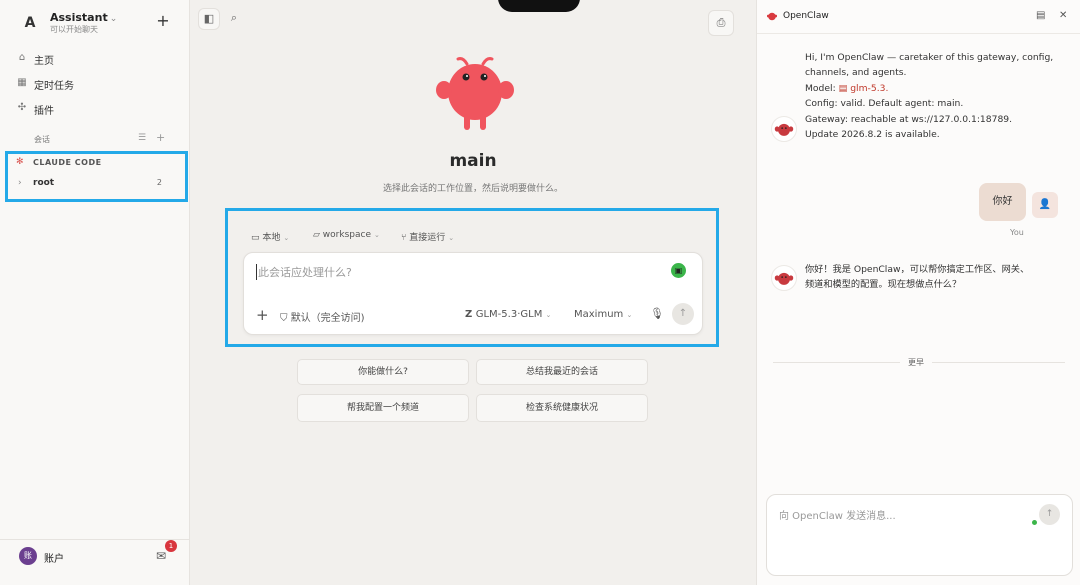 Image resolution: width=1080 pixels, height=585 pixels. I want to click on mode-select: ⑂ 直接运行 ⌄, so click(427, 236).